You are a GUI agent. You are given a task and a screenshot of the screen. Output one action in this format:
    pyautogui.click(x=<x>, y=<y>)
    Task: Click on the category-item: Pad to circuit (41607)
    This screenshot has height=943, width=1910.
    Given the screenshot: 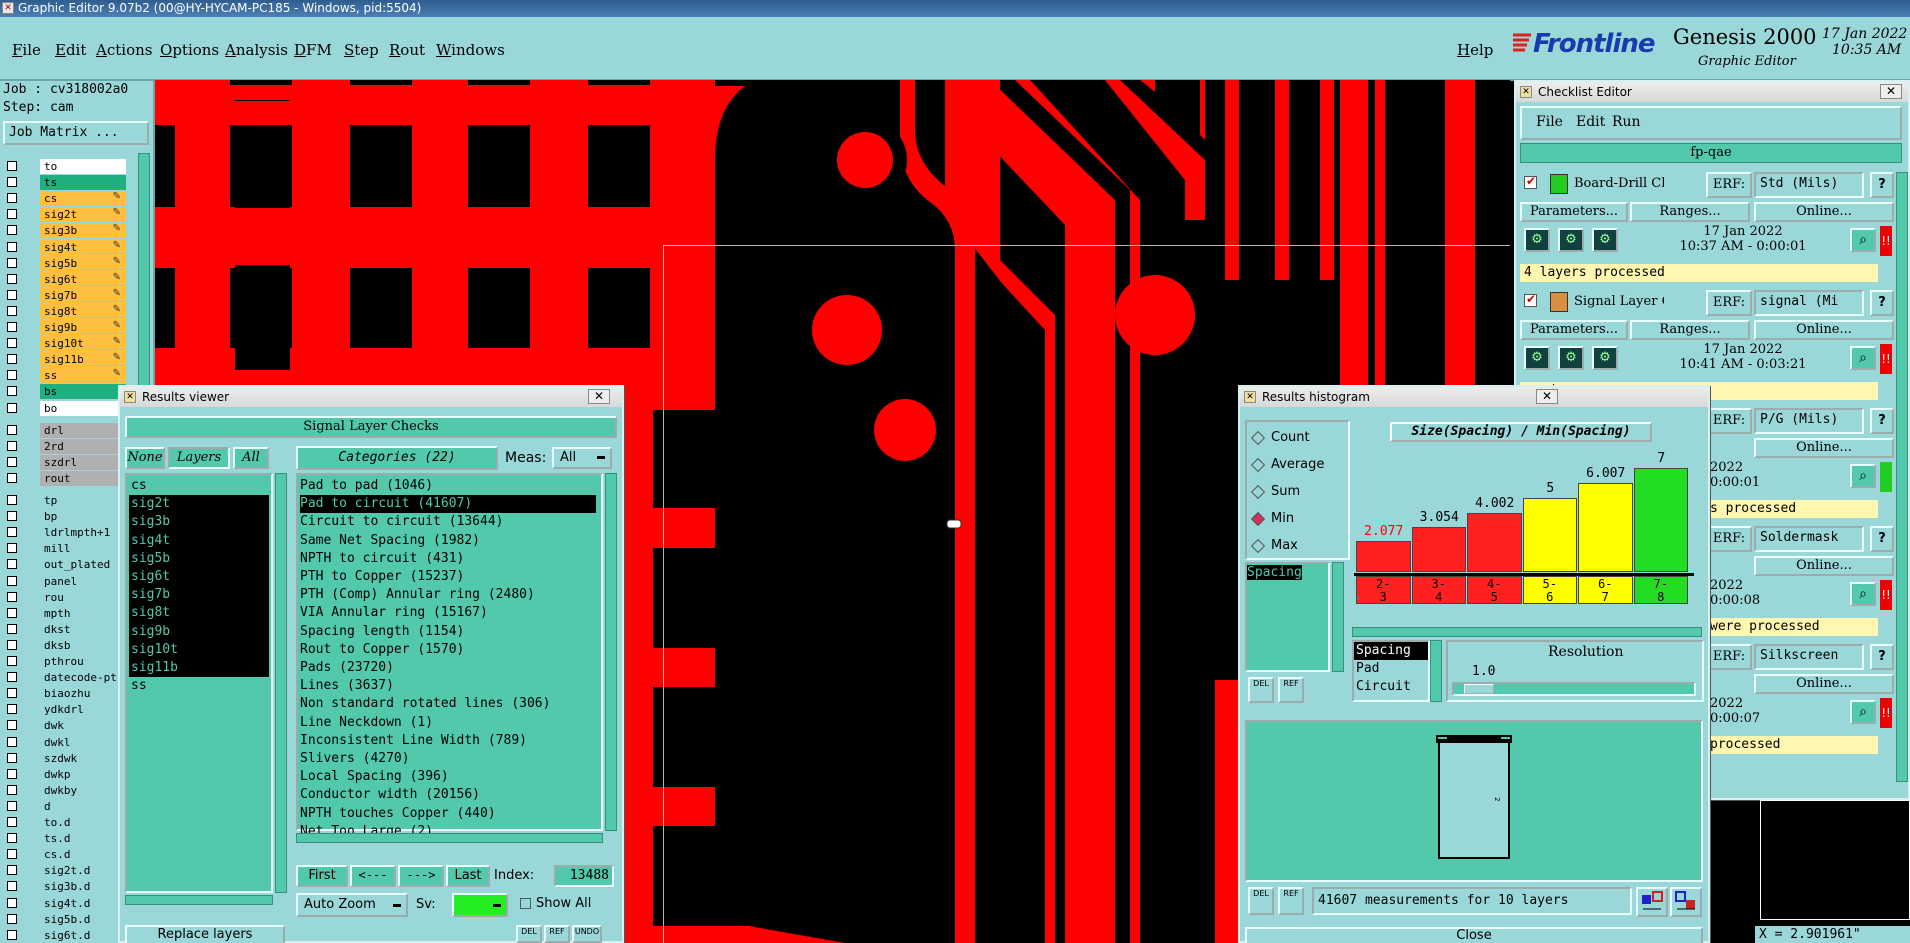 What is the action you would take?
    pyautogui.click(x=448, y=504)
    